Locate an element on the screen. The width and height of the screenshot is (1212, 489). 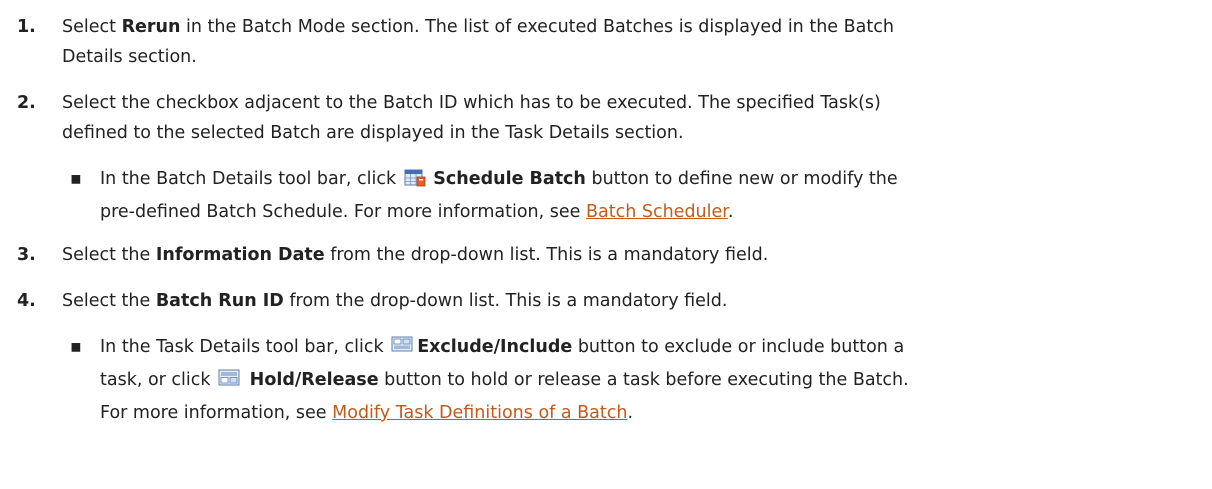
bullet-text-line2-pre: task, or click is located at coordinates (158, 380).